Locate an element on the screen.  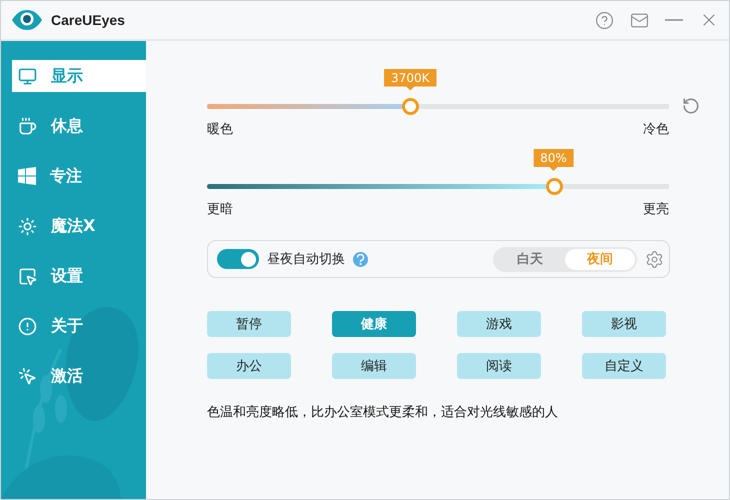
click-icon is located at coordinates (27, 376).